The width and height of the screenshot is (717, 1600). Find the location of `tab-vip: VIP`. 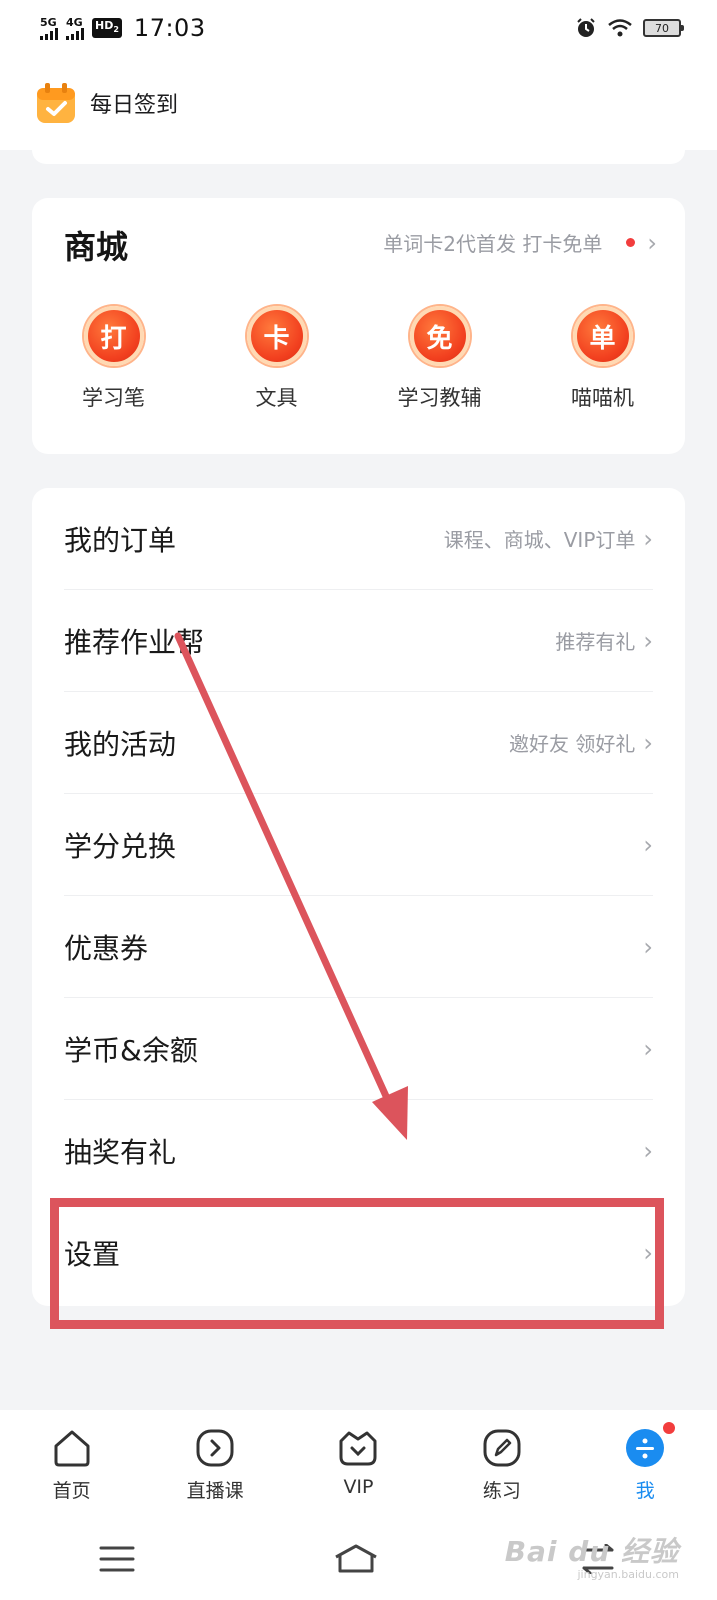

tab-vip: VIP is located at coordinates (358, 1462).